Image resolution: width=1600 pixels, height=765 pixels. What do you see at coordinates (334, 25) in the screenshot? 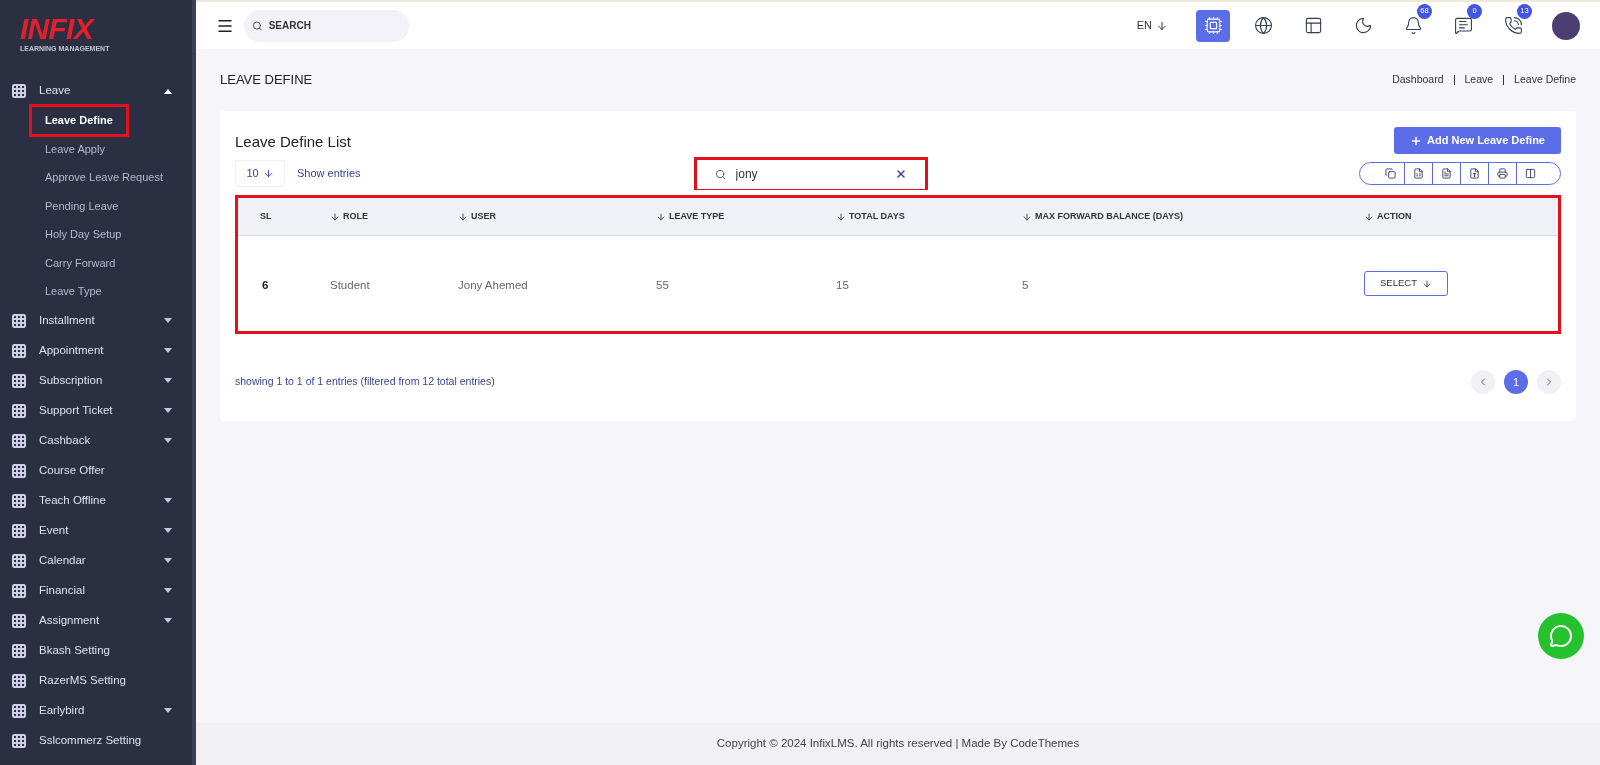
I see `search-input: SEARCH` at bounding box center [334, 25].